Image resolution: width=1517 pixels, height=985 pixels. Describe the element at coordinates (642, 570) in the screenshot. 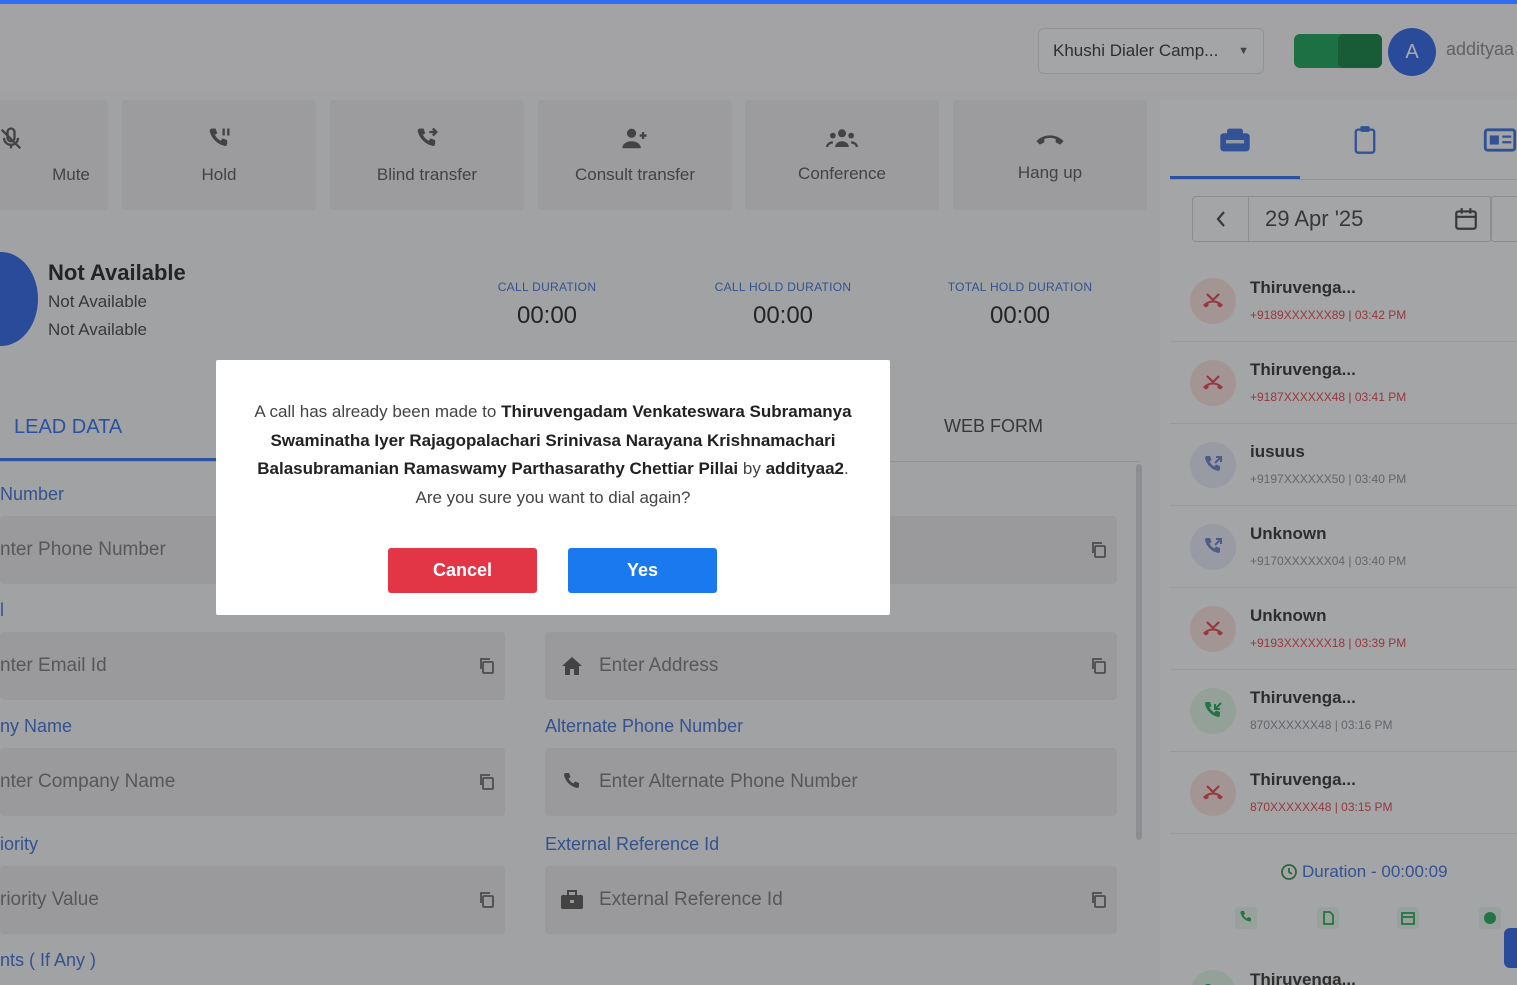

I see `yes-button: Yes` at that location.